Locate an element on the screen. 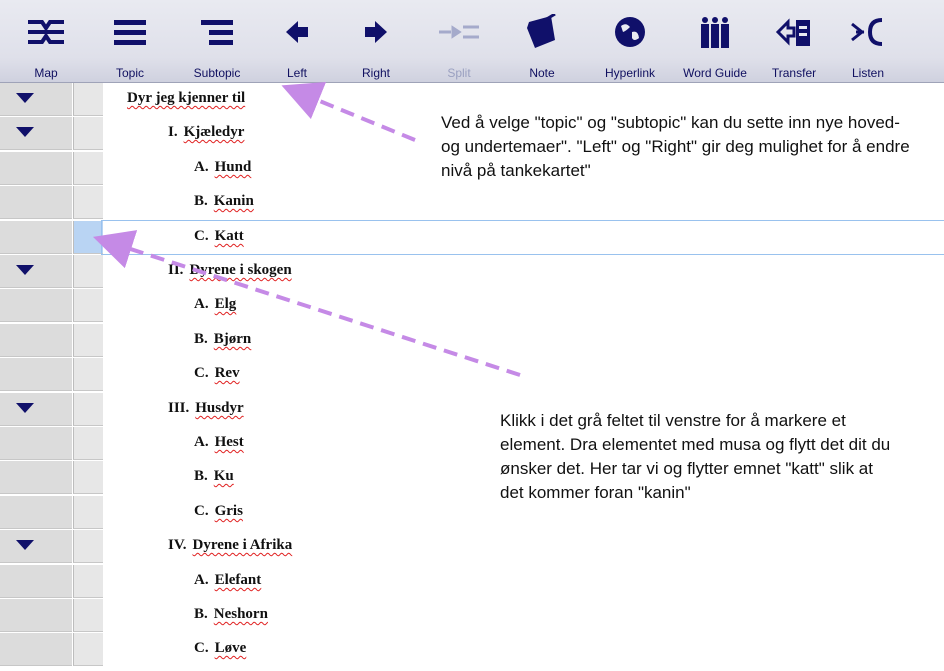 This screenshot has height=671, width=944. outline-item: B. Bjørn is located at coordinates (222, 339).